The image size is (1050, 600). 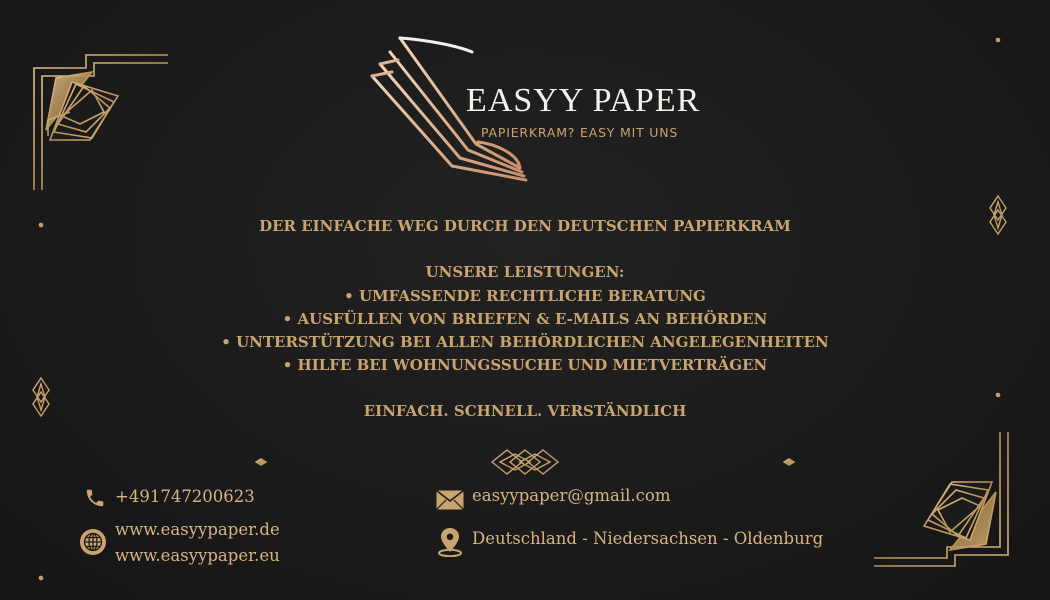 I want to click on services-title: UNSERE LEISTUNGEN:, so click(x=525, y=272).